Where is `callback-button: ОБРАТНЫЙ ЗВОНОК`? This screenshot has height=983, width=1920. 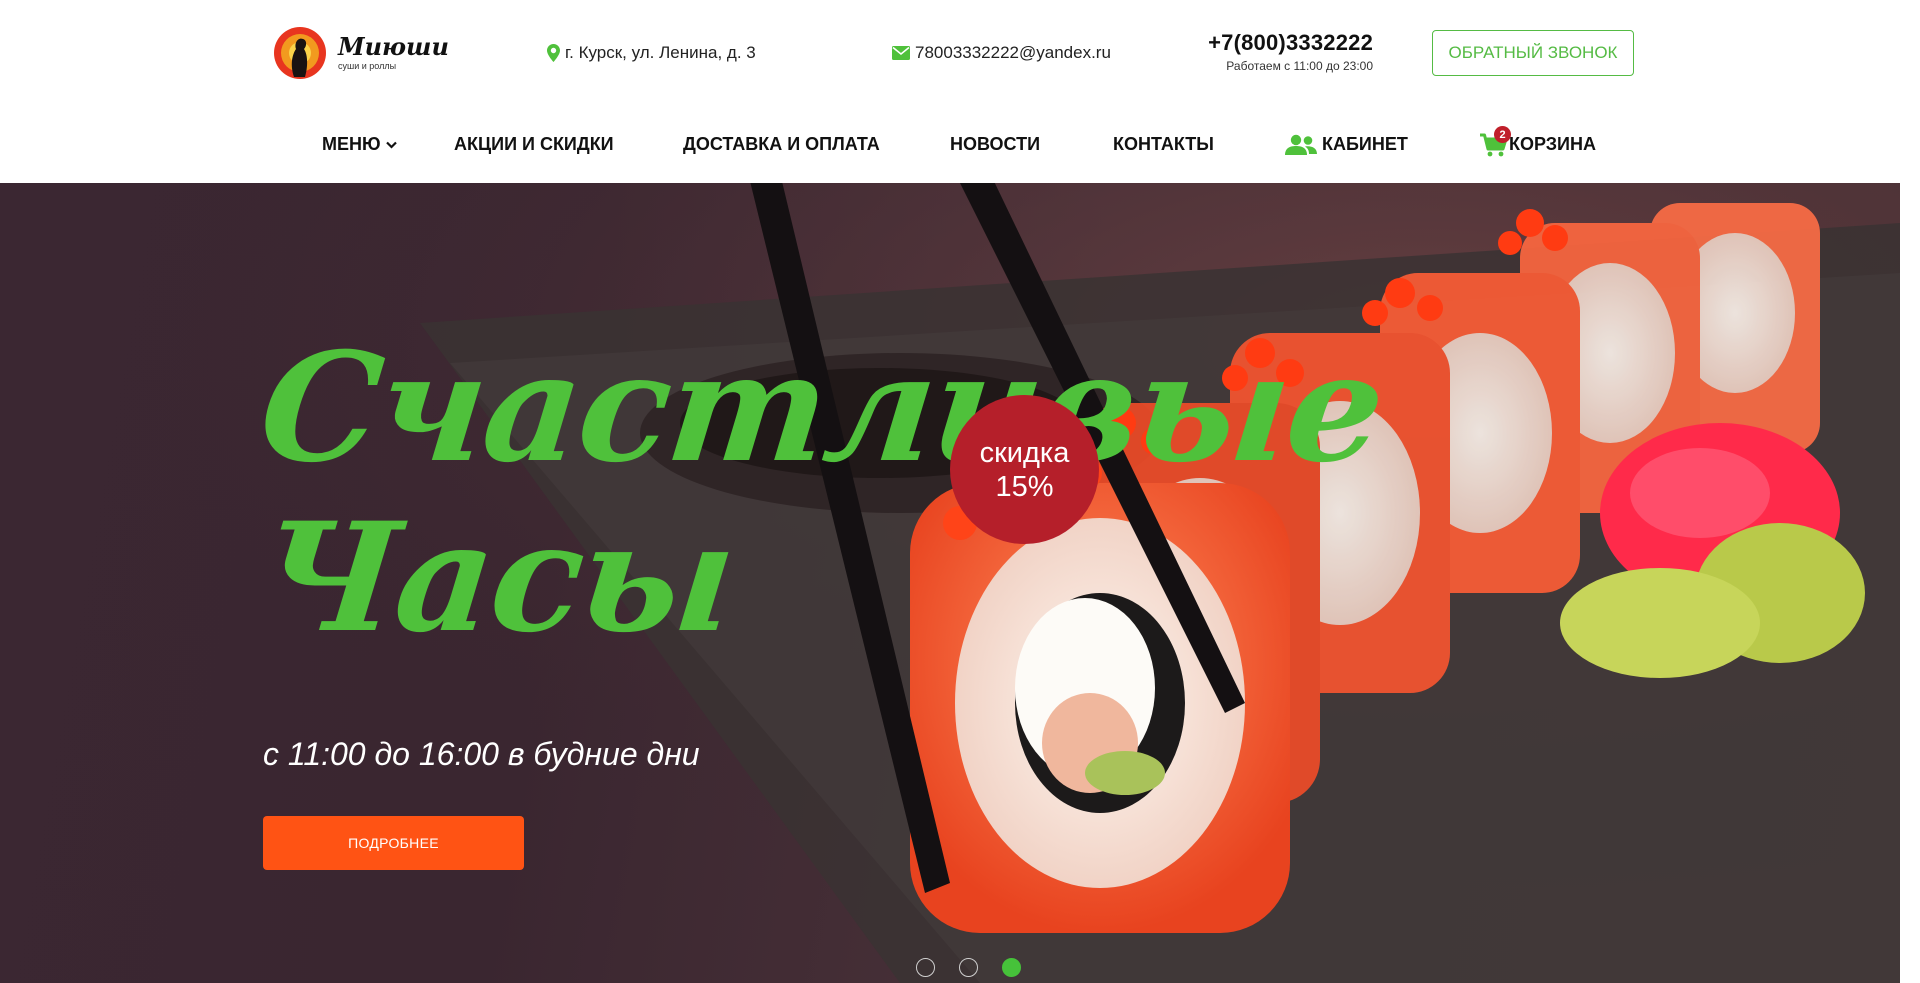 callback-button: ОБРАТНЫЙ ЗВОНОК is located at coordinates (1533, 53).